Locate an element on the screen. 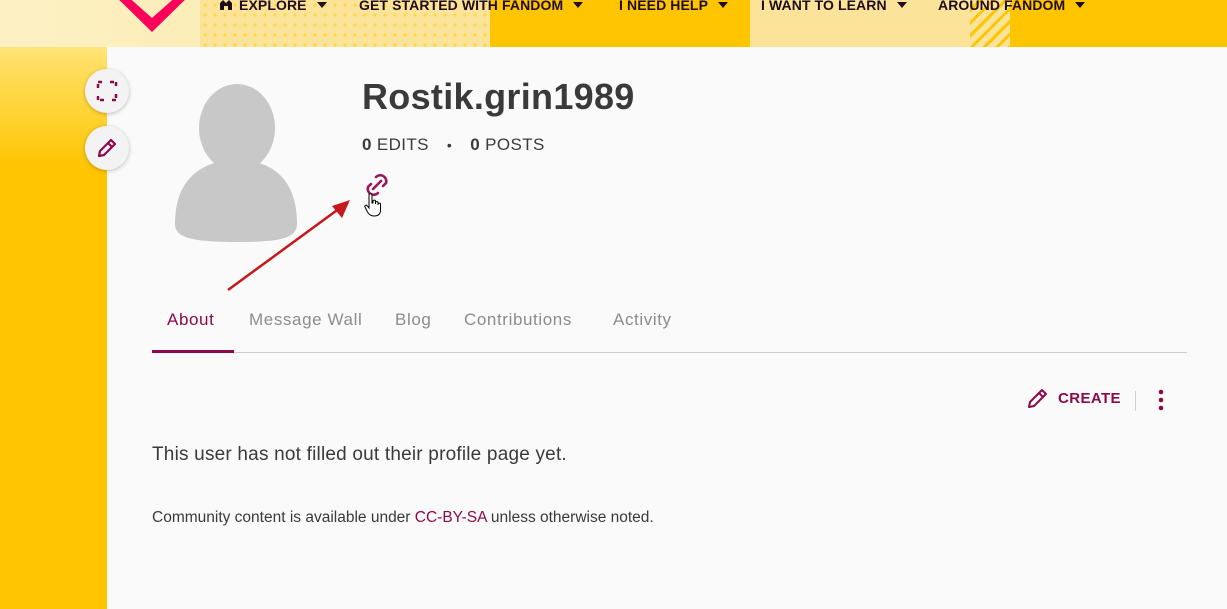  tab-about: About is located at coordinates (190, 320).